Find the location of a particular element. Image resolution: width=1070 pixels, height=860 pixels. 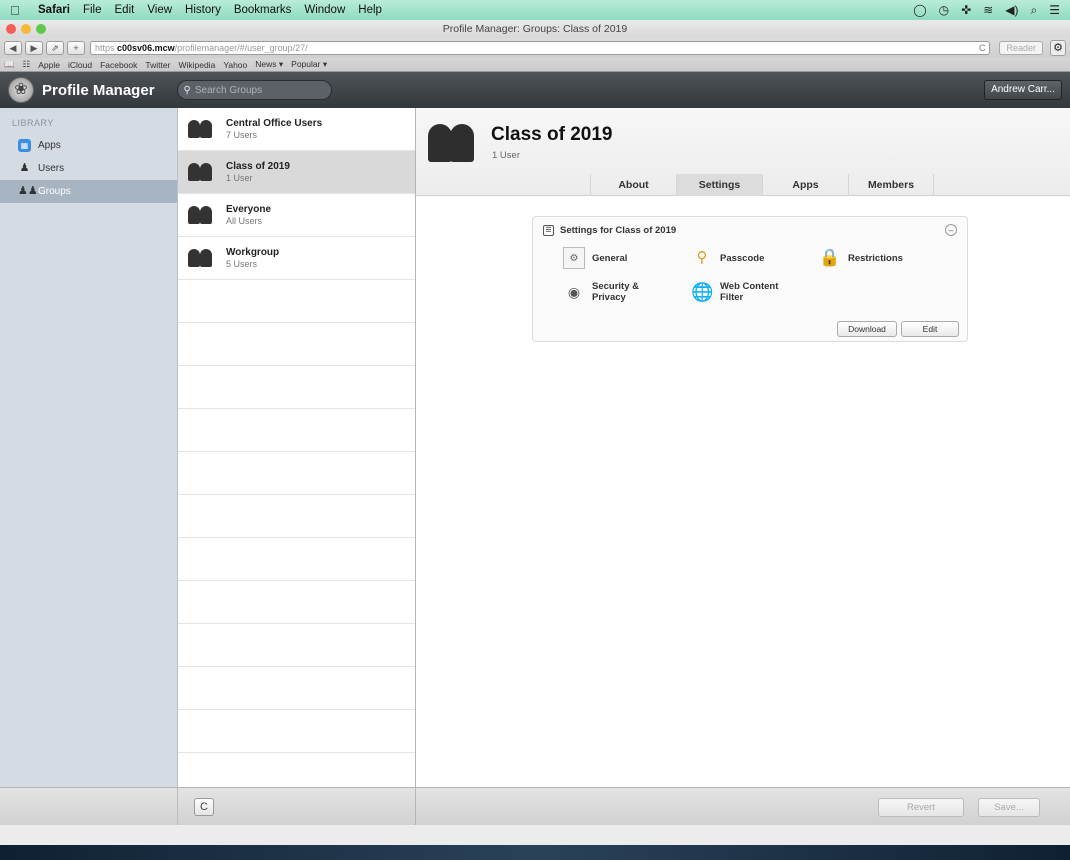

tab-settings: Settings is located at coordinates (719, 185).